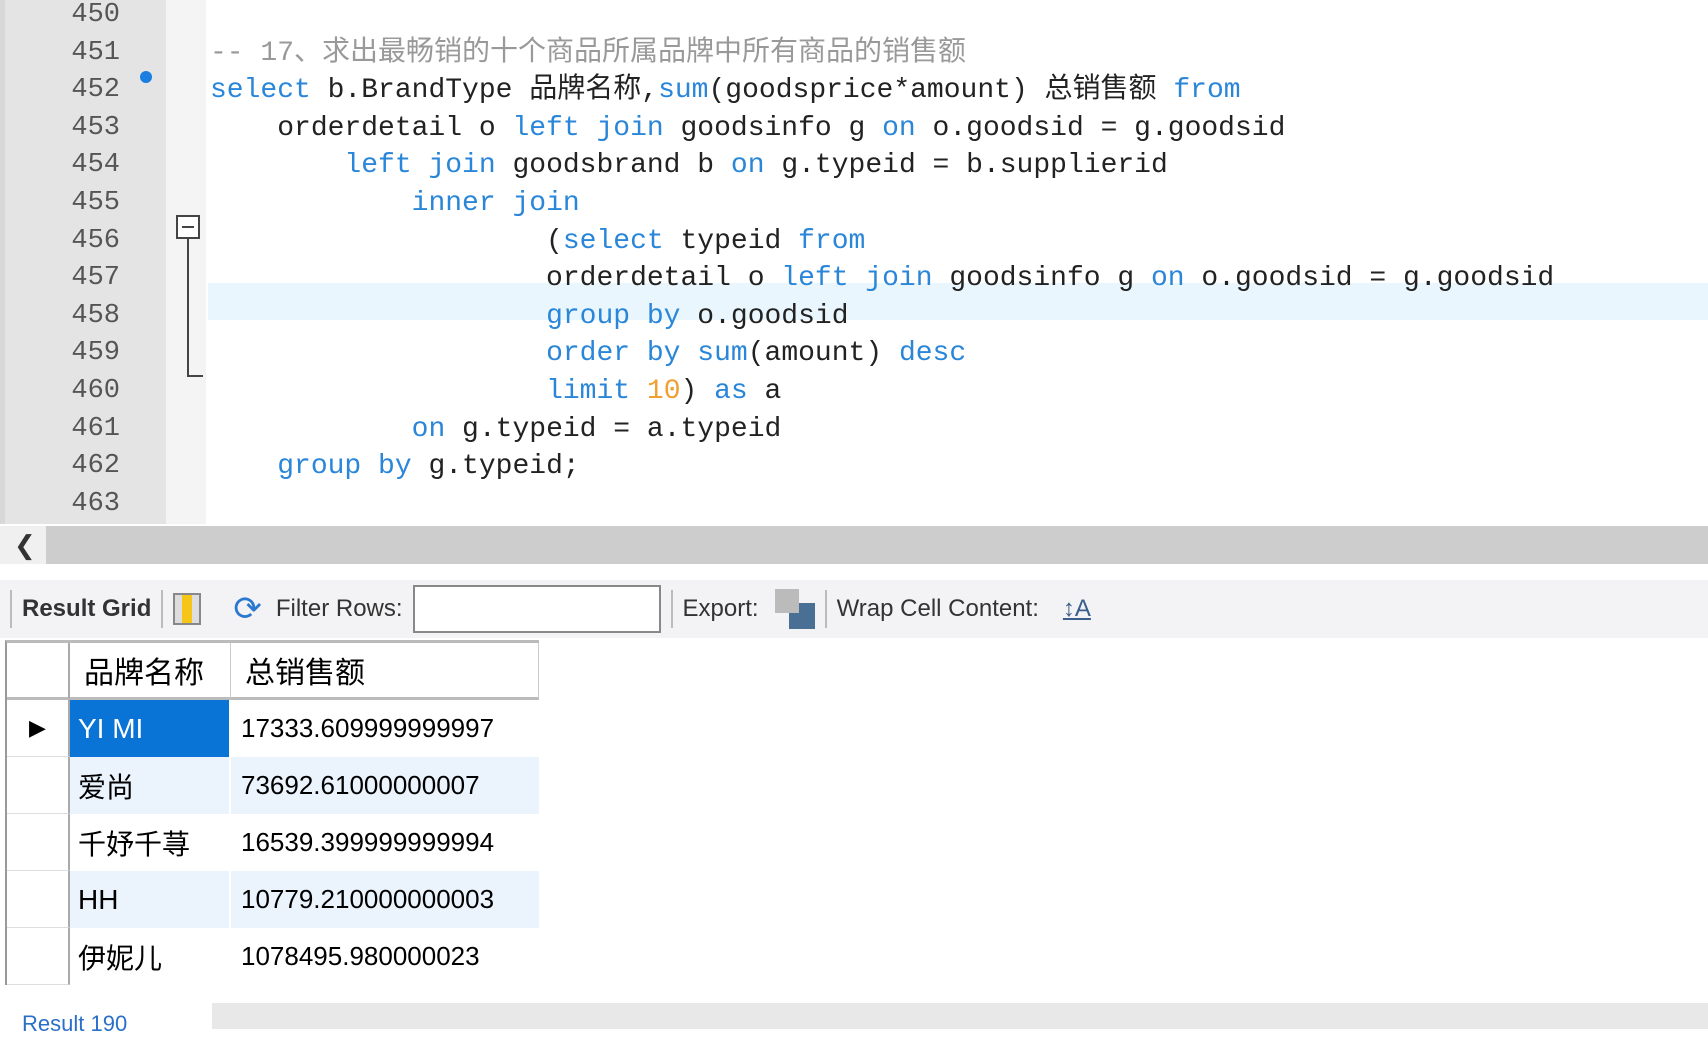  What do you see at coordinates (95, 353) in the screenshot?
I see `line-number: 459` at bounding box center [95, 353].